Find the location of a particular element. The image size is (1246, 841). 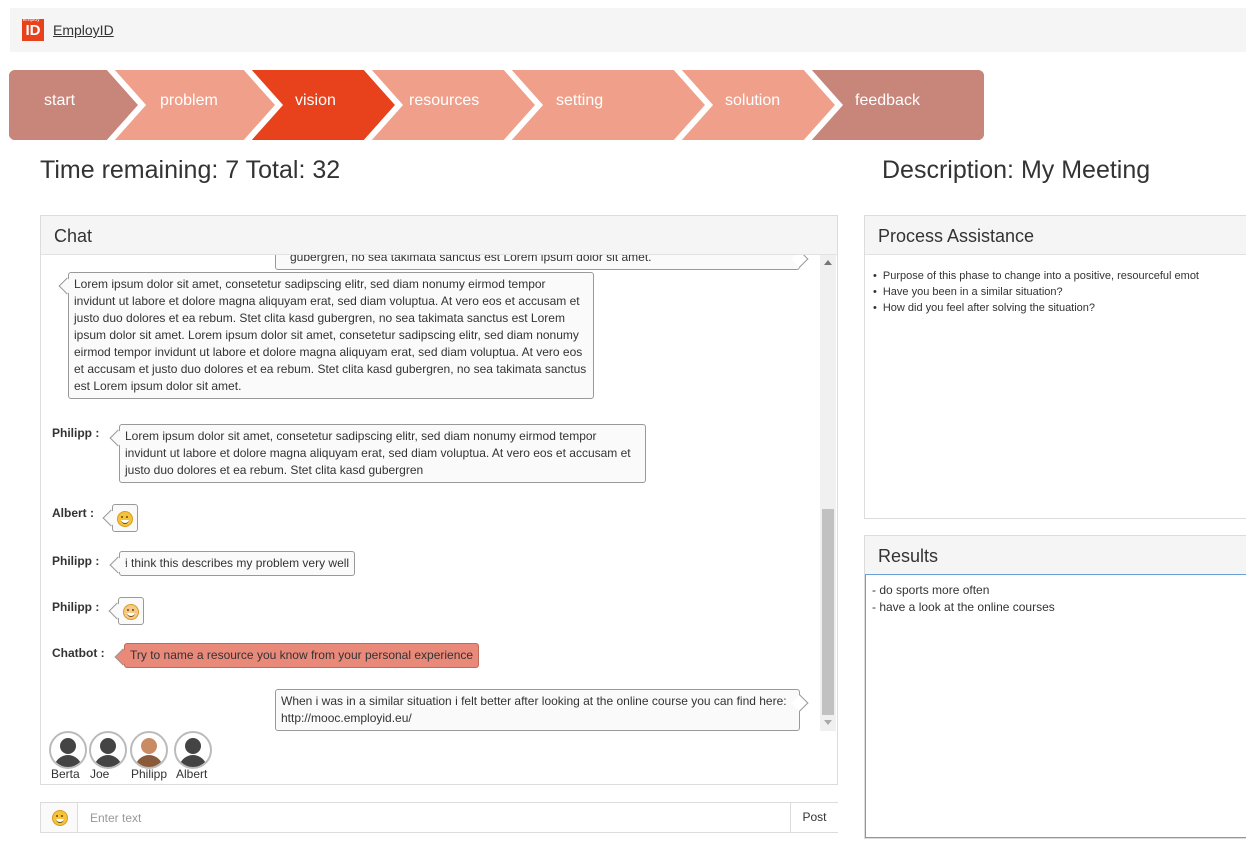

scroll-up-arrow-icon is located at coordinates (828, 262).